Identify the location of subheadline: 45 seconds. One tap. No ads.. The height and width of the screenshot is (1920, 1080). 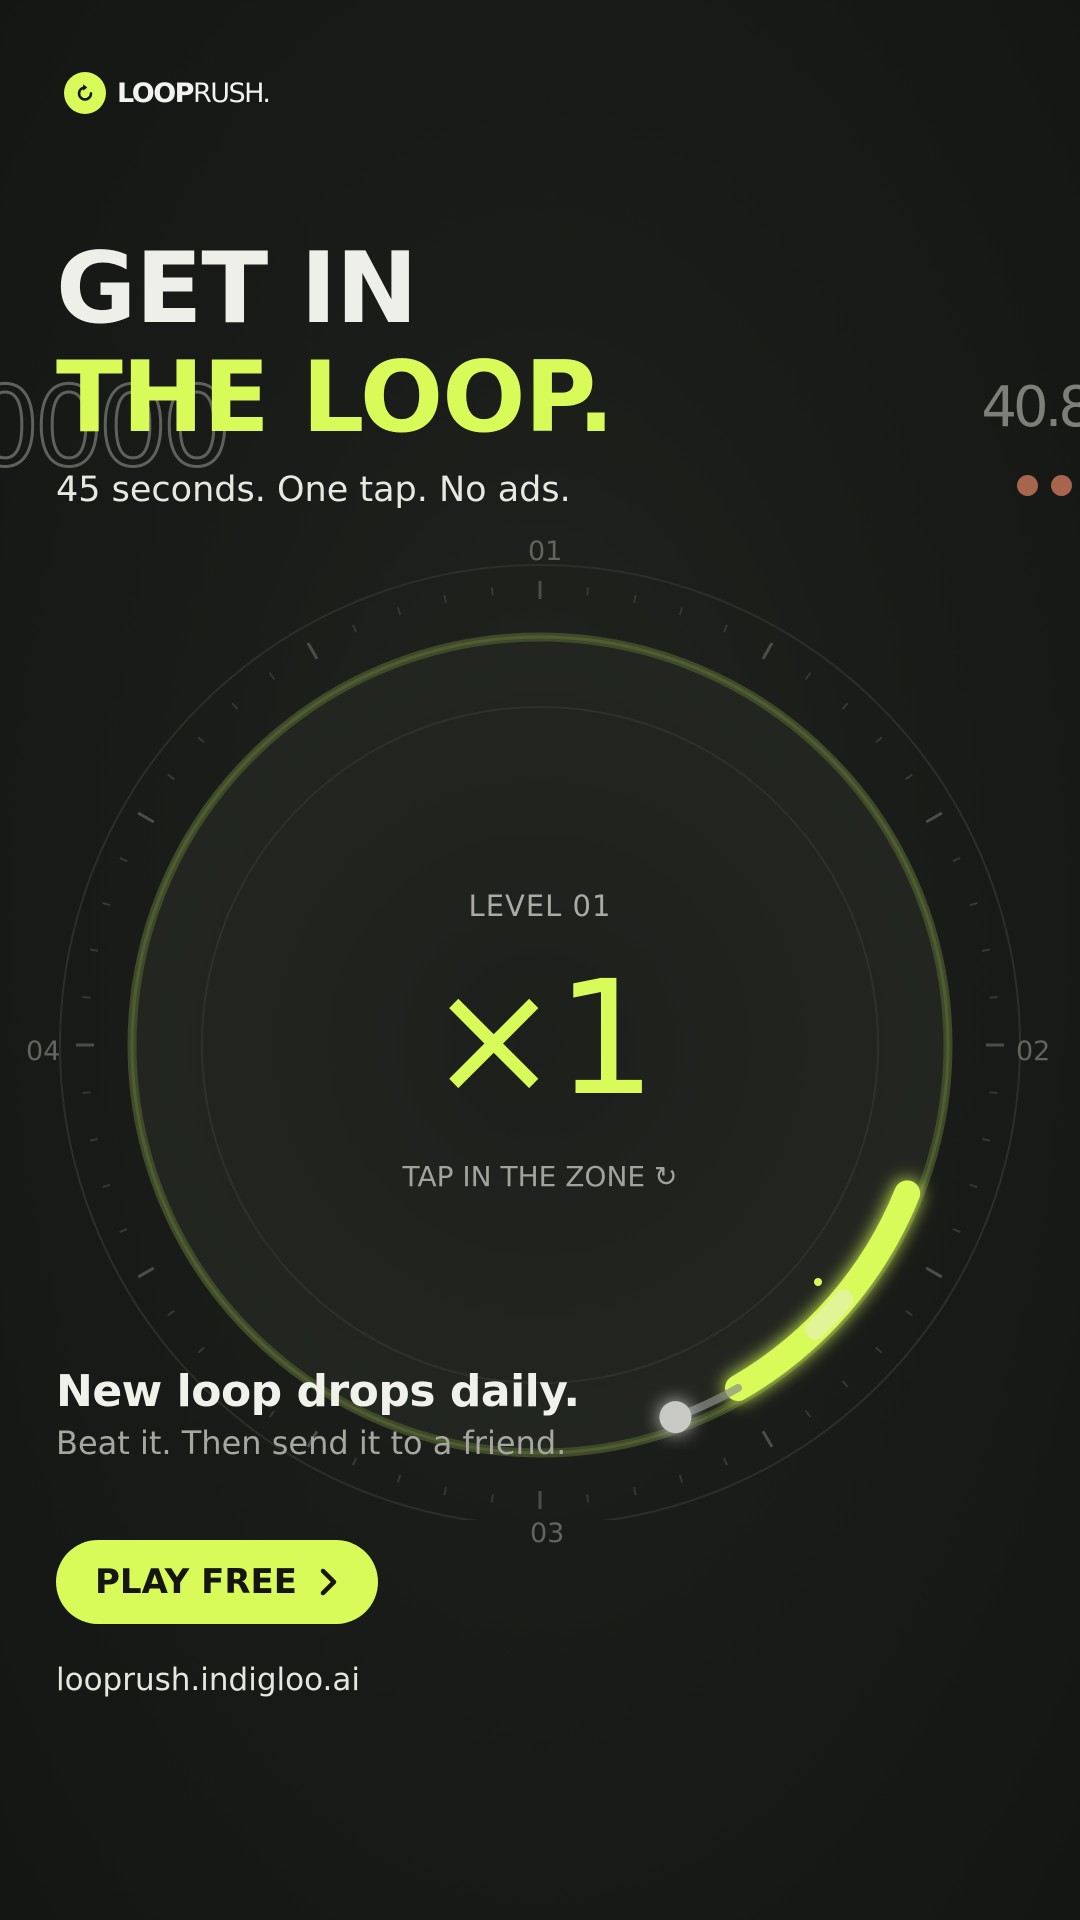
(313, 490).